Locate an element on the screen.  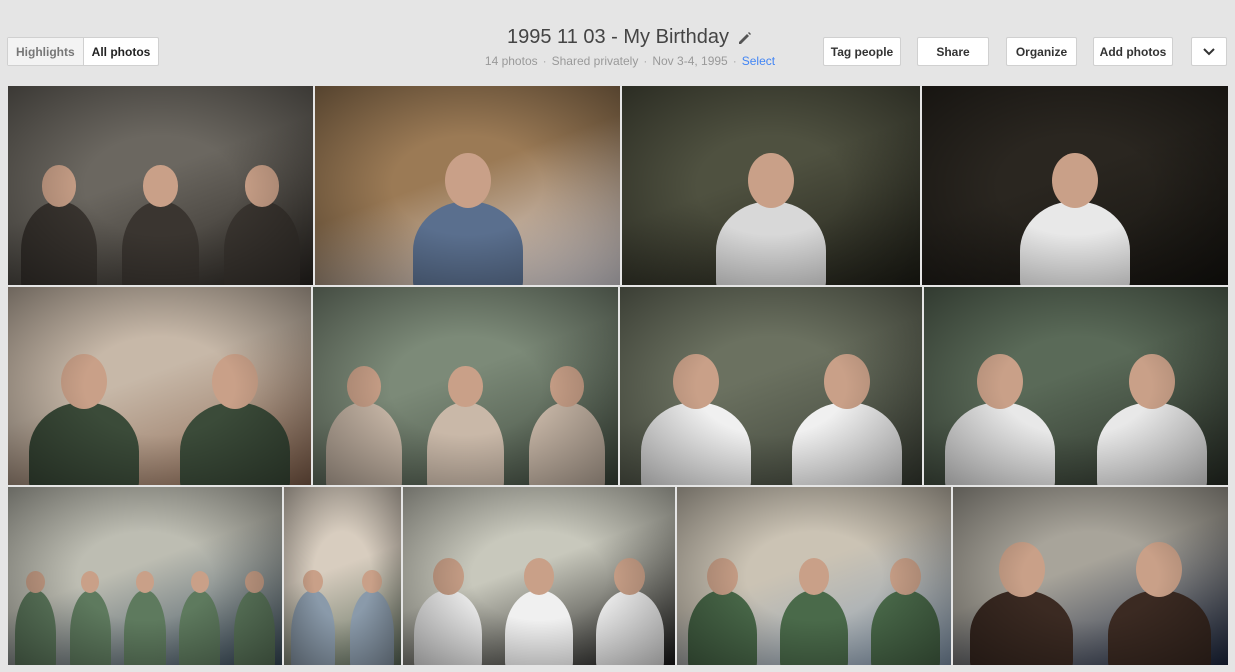
sharing-status: Shared privately is located at coordinates (595, 61).